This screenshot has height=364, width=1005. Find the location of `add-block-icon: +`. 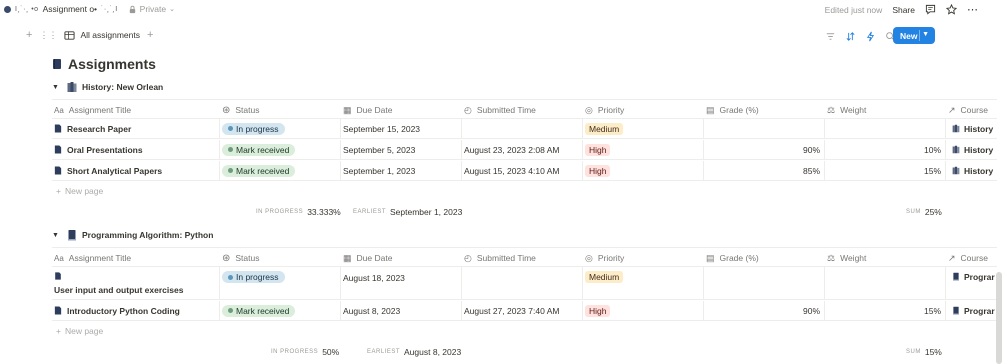

add-block-icon: + is located at coordinates (29, 35).